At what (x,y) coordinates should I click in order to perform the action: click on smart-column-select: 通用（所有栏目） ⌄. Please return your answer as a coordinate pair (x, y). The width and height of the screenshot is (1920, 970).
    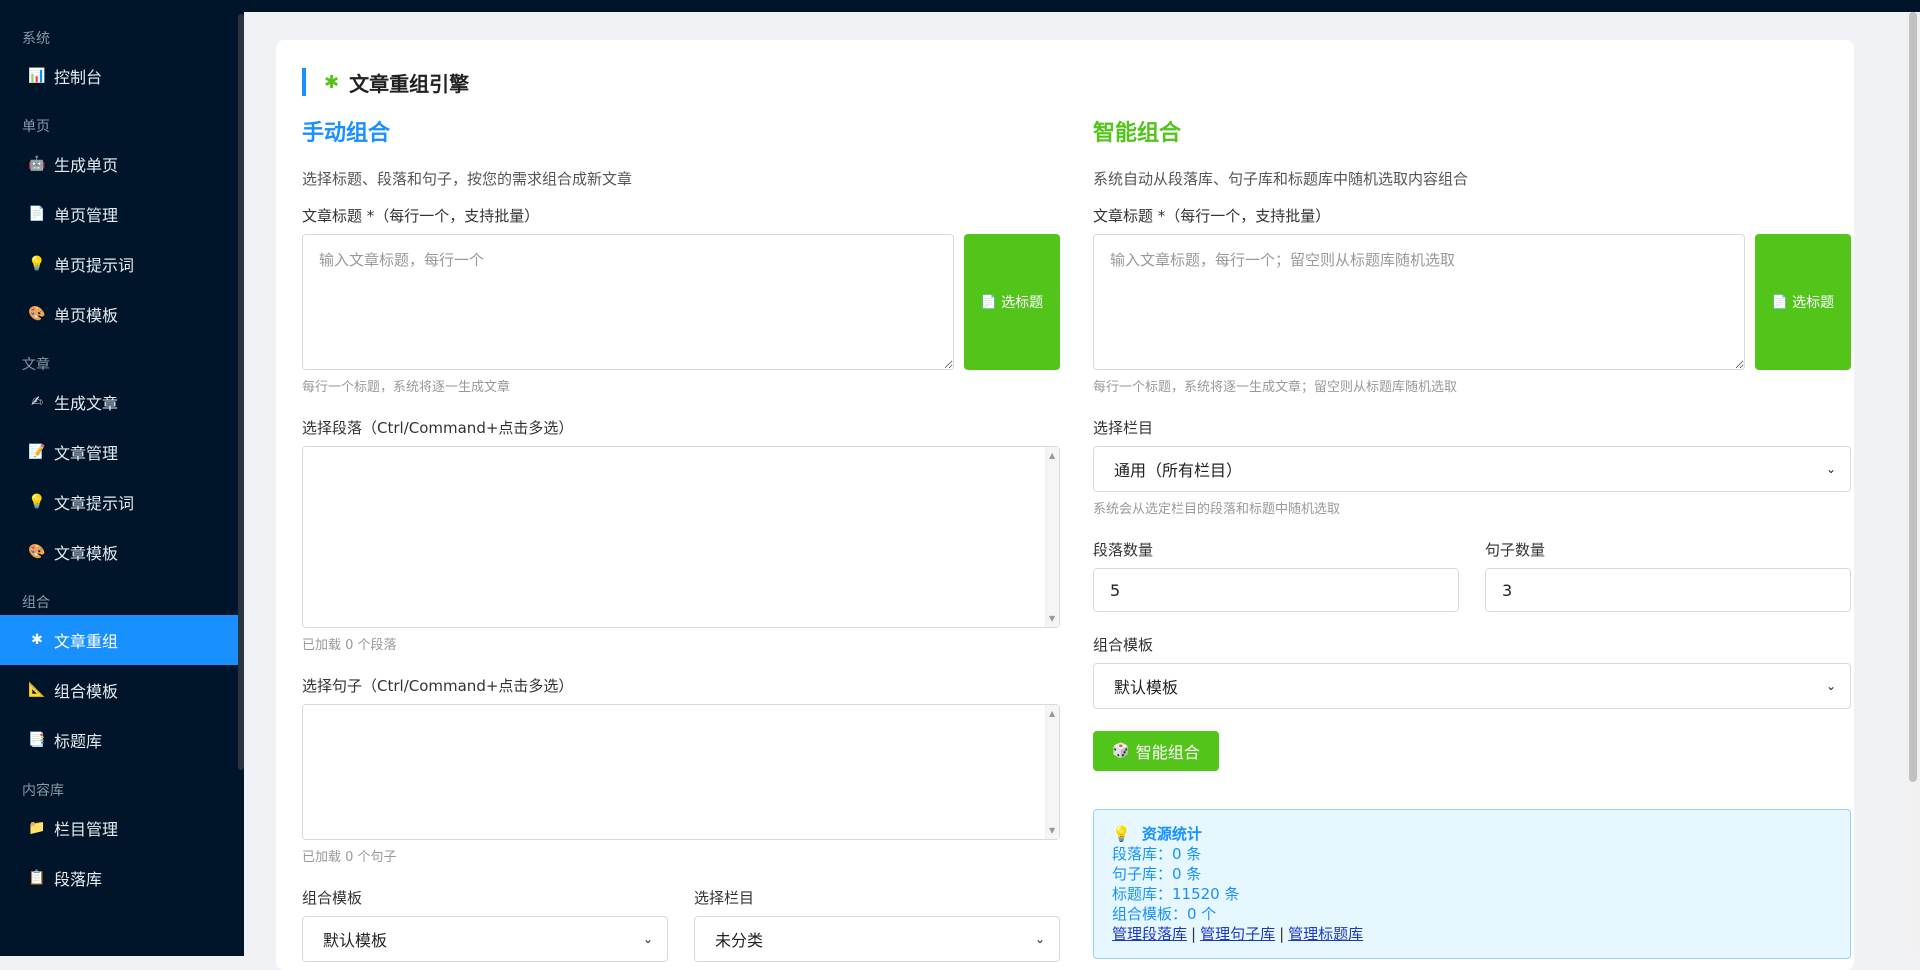
    Looking at the image, I should click on (1472, 469).